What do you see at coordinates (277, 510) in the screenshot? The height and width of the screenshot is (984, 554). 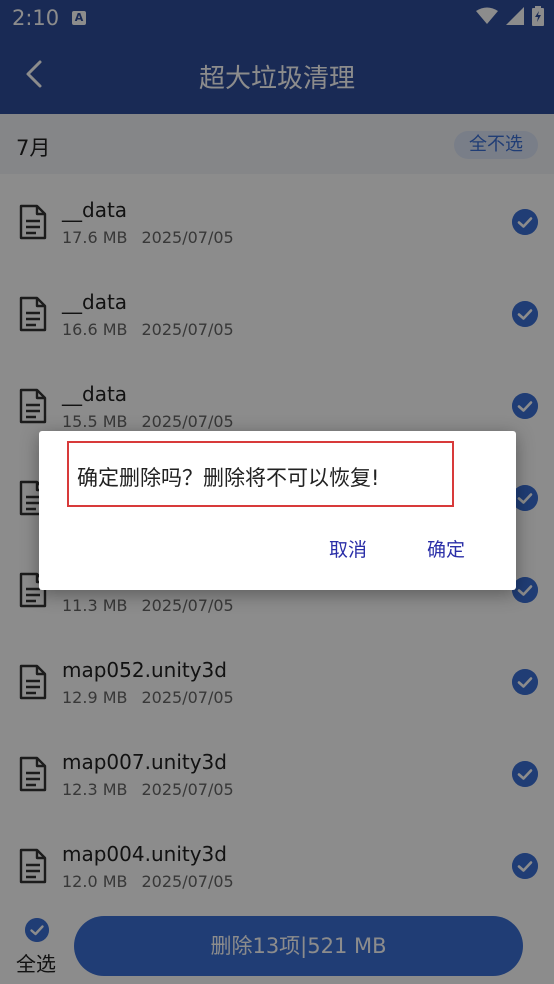 I see `confirm-dialog: 确定删除吗？删除将不可以恢复! 取消 确定` at bounding box center [277, 510].